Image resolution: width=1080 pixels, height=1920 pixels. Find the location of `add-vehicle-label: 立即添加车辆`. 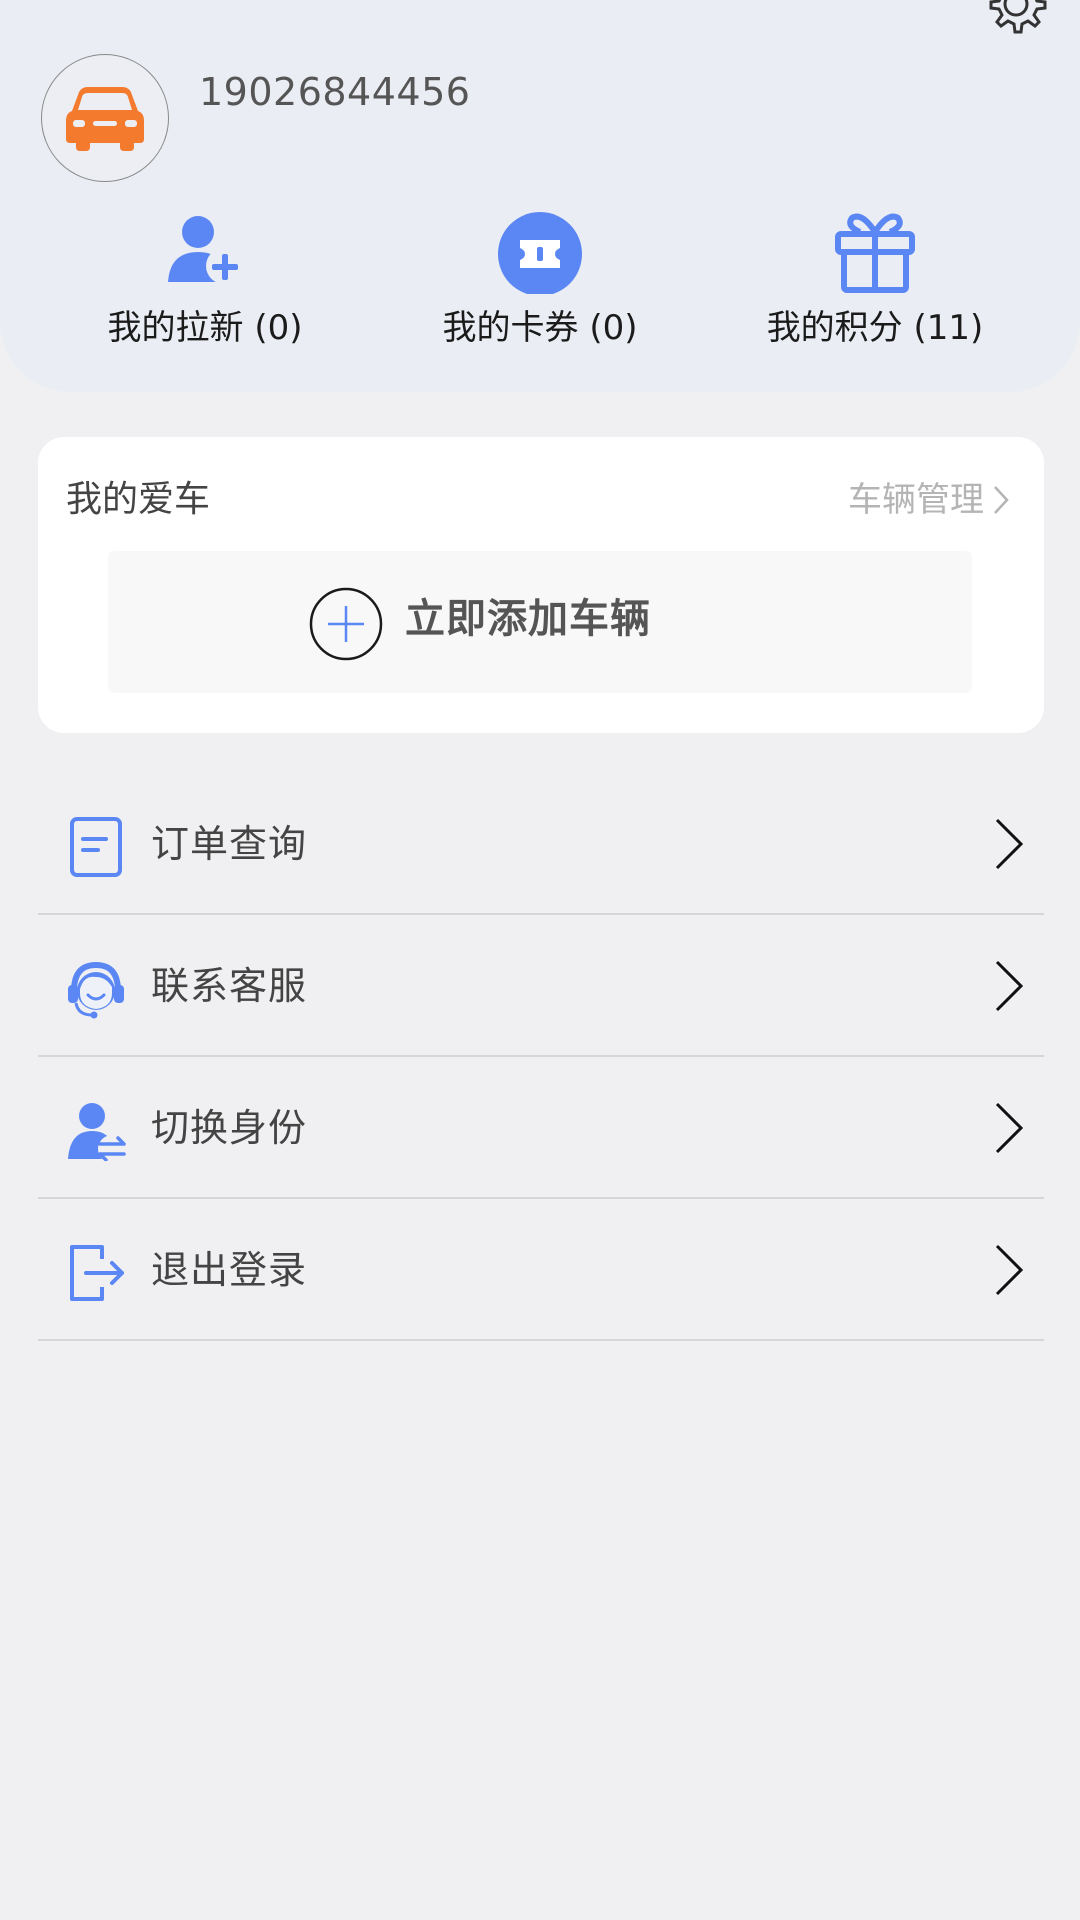

add-vehicle-label: 立即添加车辆 is located at coordinates (528, 619).